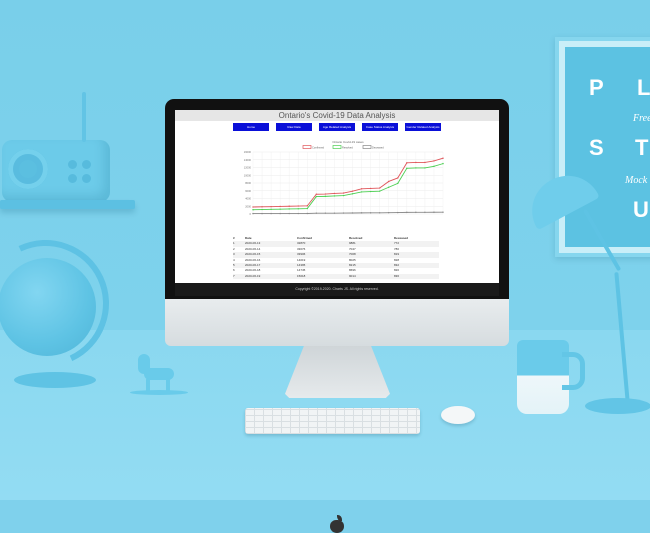  I want to click on typography-poster: P L Free S T Mock U, so click(602, 147).